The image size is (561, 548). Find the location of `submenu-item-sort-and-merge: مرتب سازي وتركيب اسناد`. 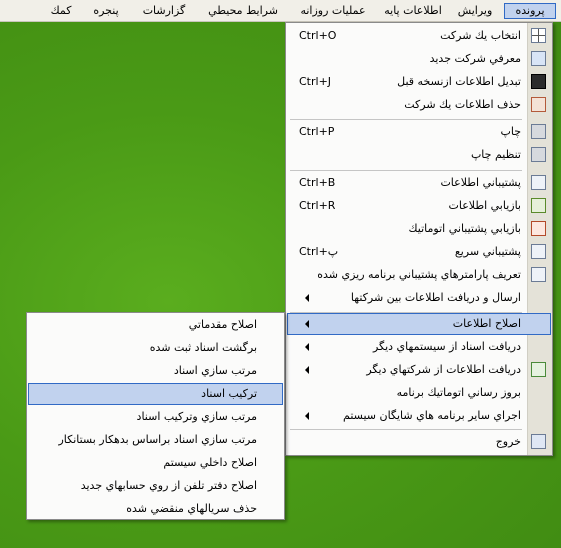

submenu-item-sort-and-merge: مرتب سازي وتركيب اسناد is located at coordinates (155, 417).